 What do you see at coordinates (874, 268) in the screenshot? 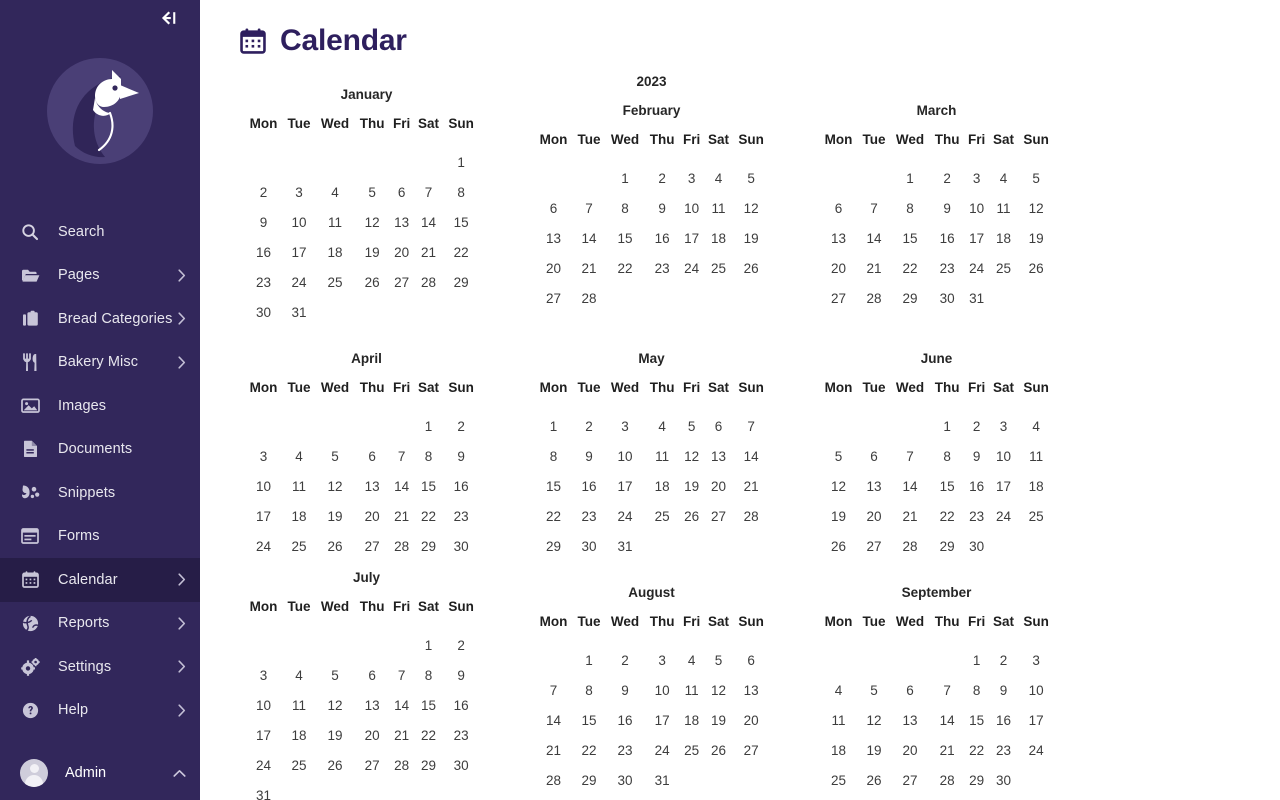
I see `day-cell: 21` at bounding box center [874, 268].